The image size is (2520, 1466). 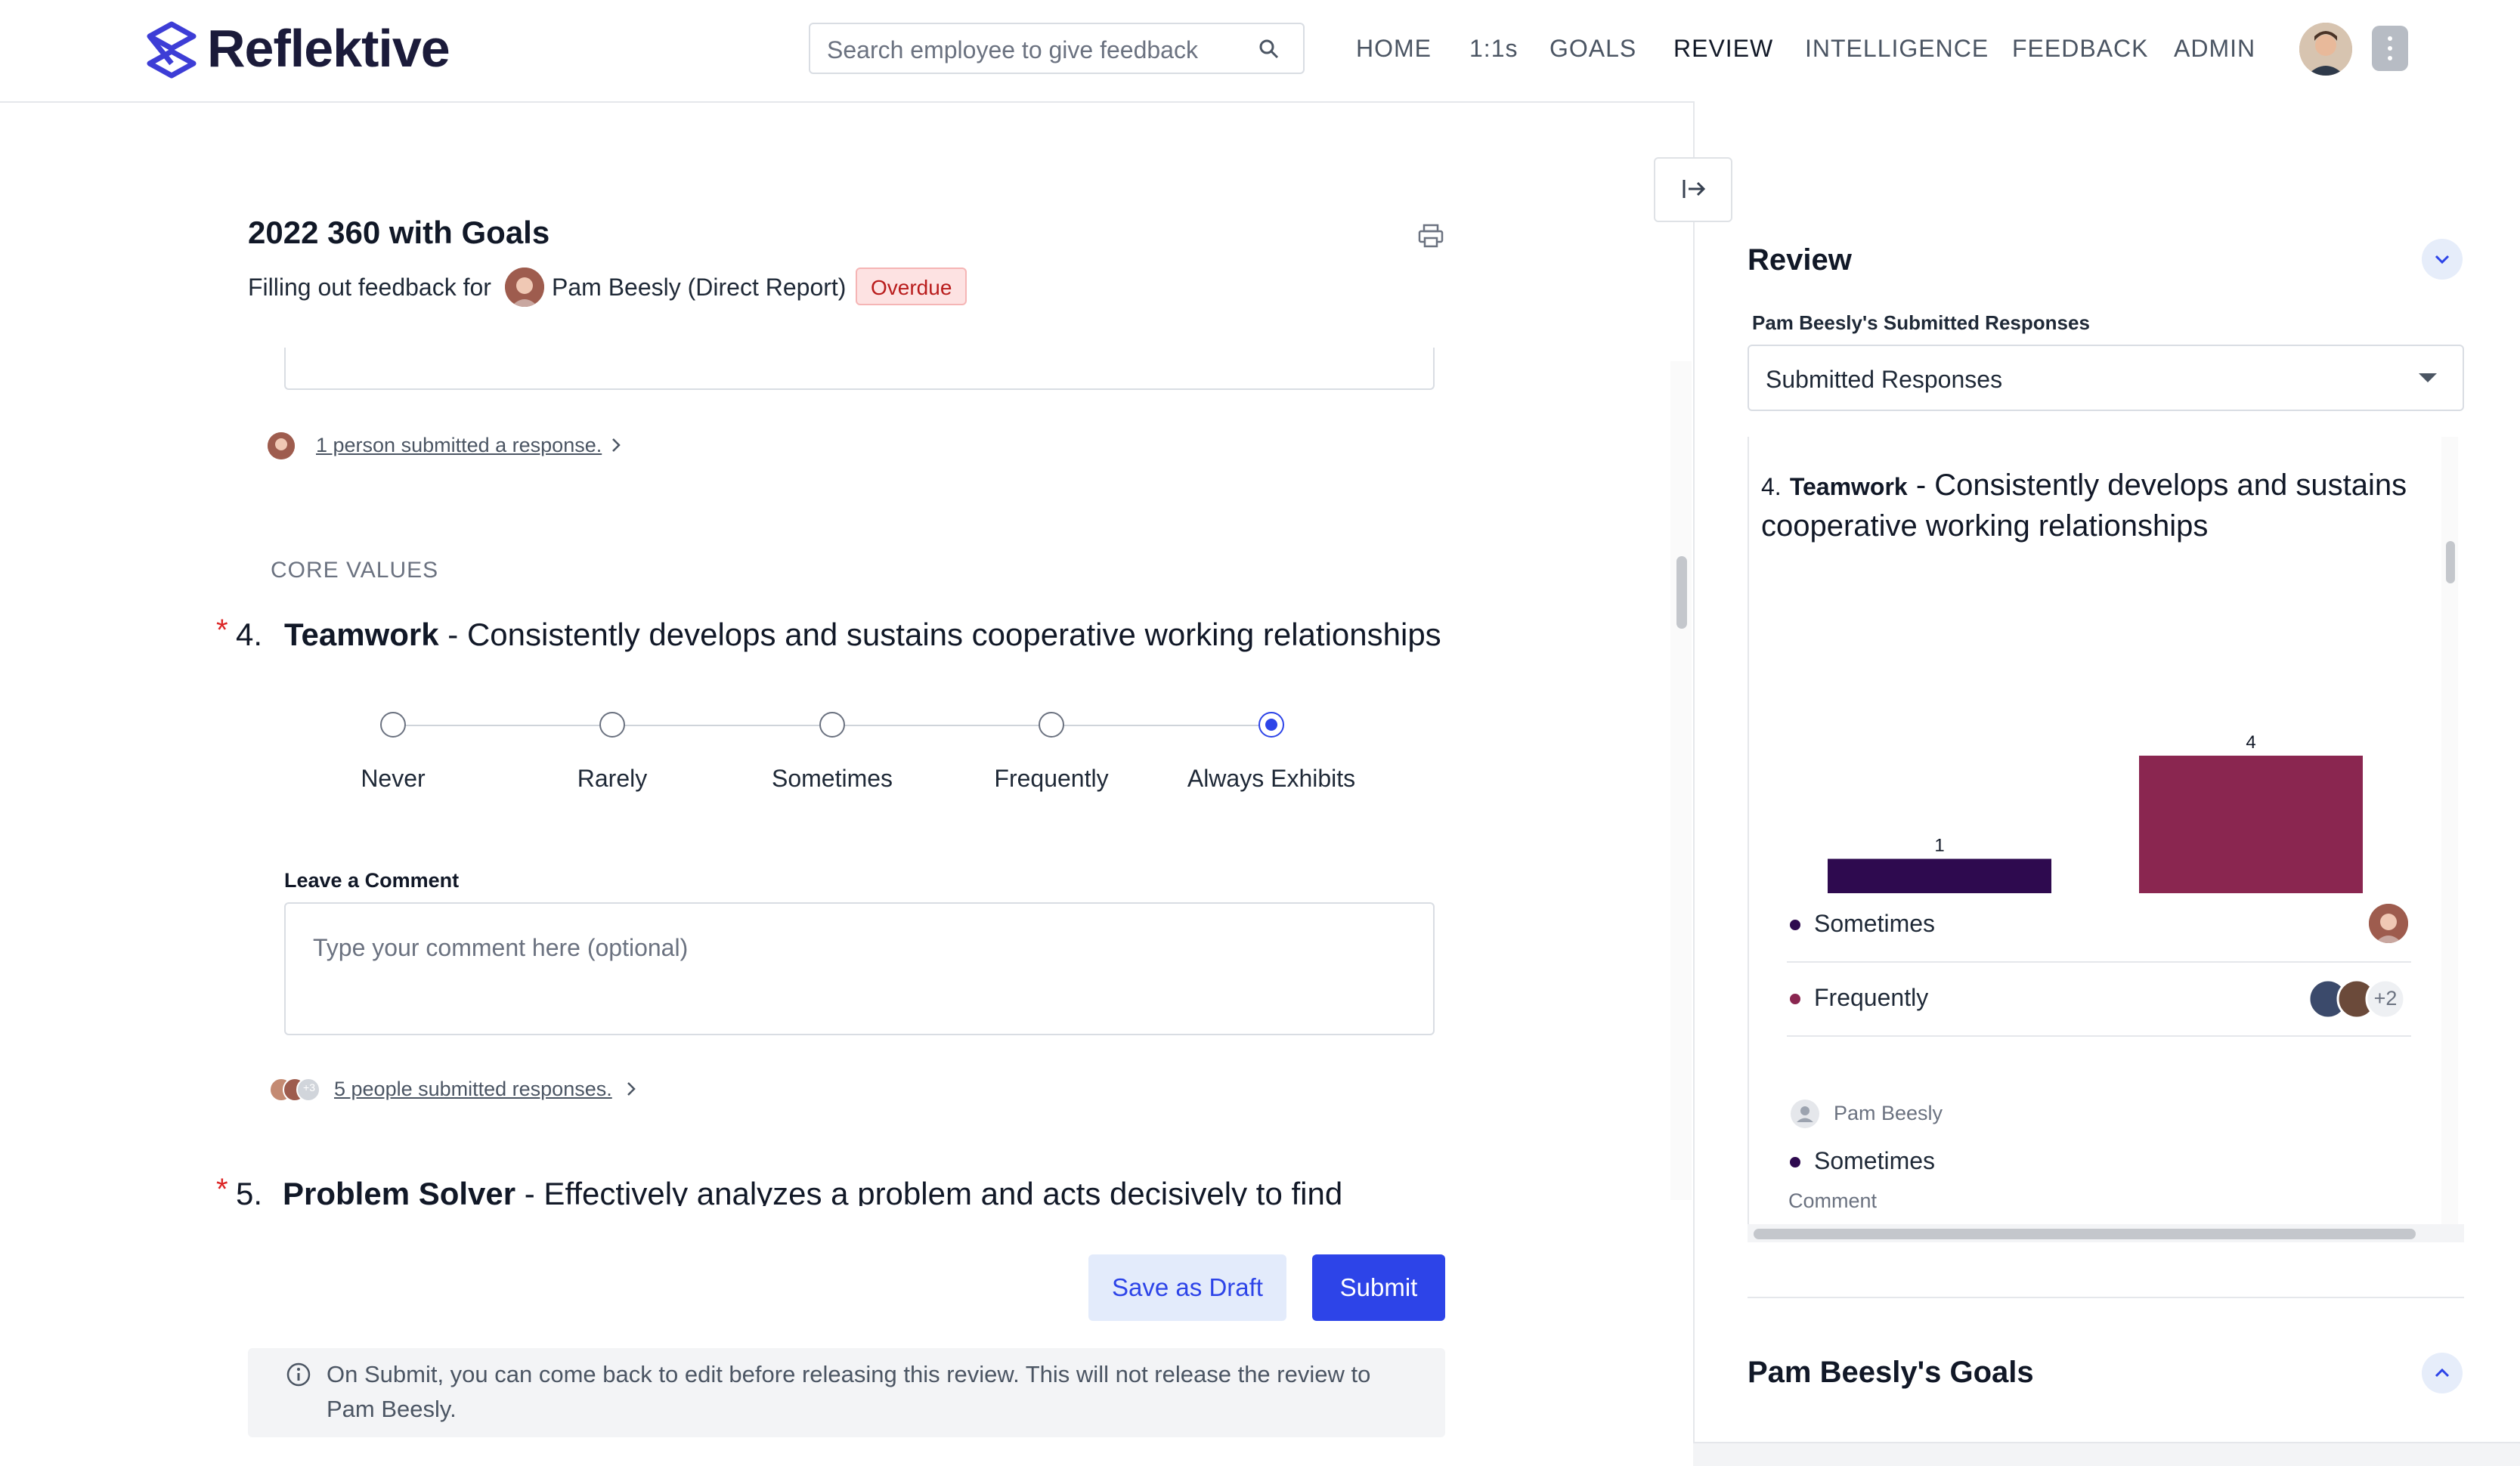 What do you see at coordinates (459, 445) in the screenshot?
I see `prev-responses-link: 1 person submitted a response.` at bounding box center [459, 445].